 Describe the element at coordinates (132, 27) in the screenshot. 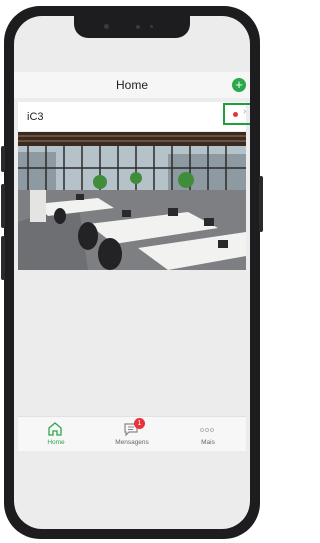

I see `phone-notch` at that location.